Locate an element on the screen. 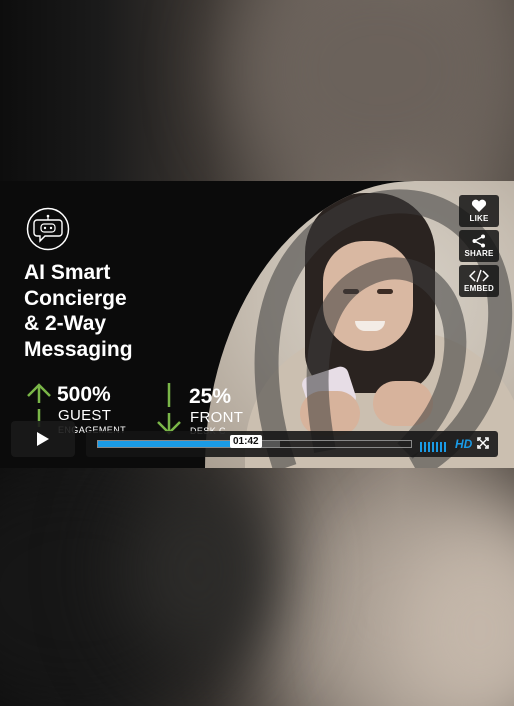  stat-value: 25% is located at coordinates (210, 396).